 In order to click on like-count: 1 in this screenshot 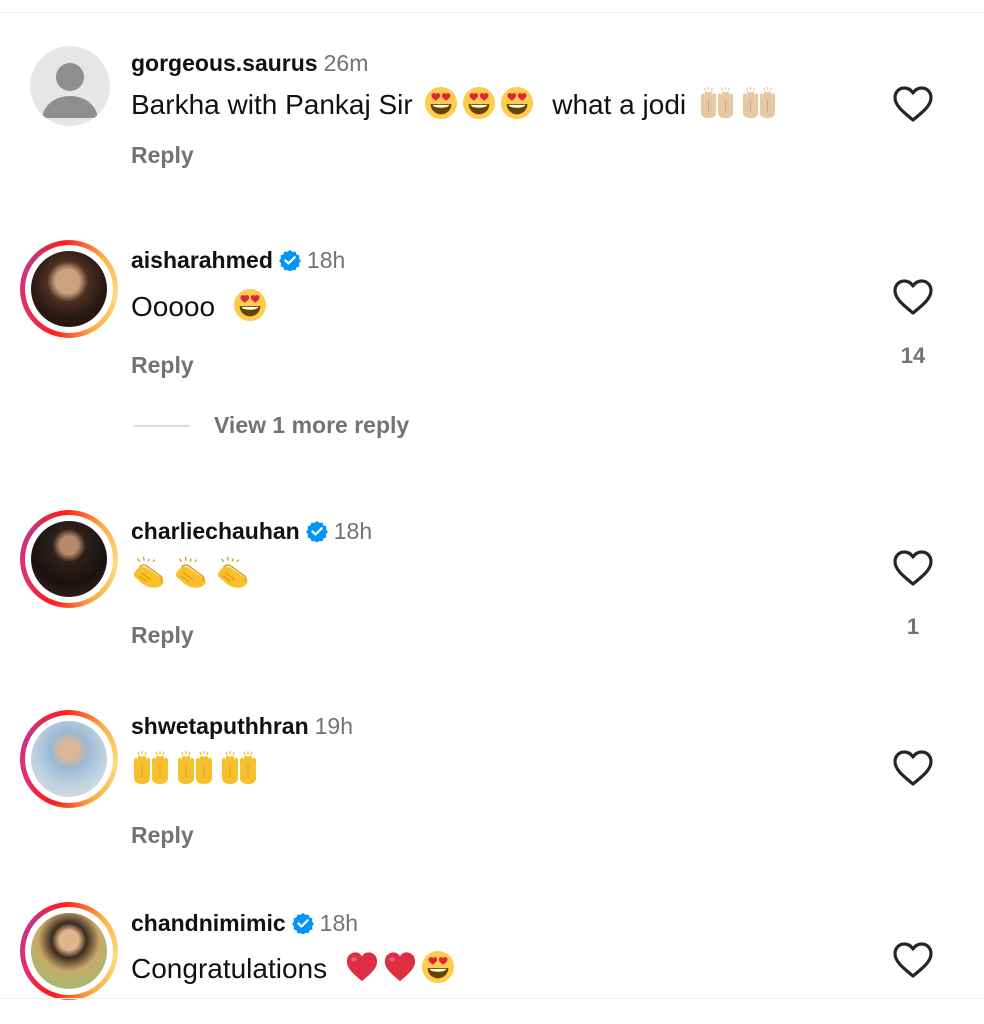, I will do `click(913, 627)`.